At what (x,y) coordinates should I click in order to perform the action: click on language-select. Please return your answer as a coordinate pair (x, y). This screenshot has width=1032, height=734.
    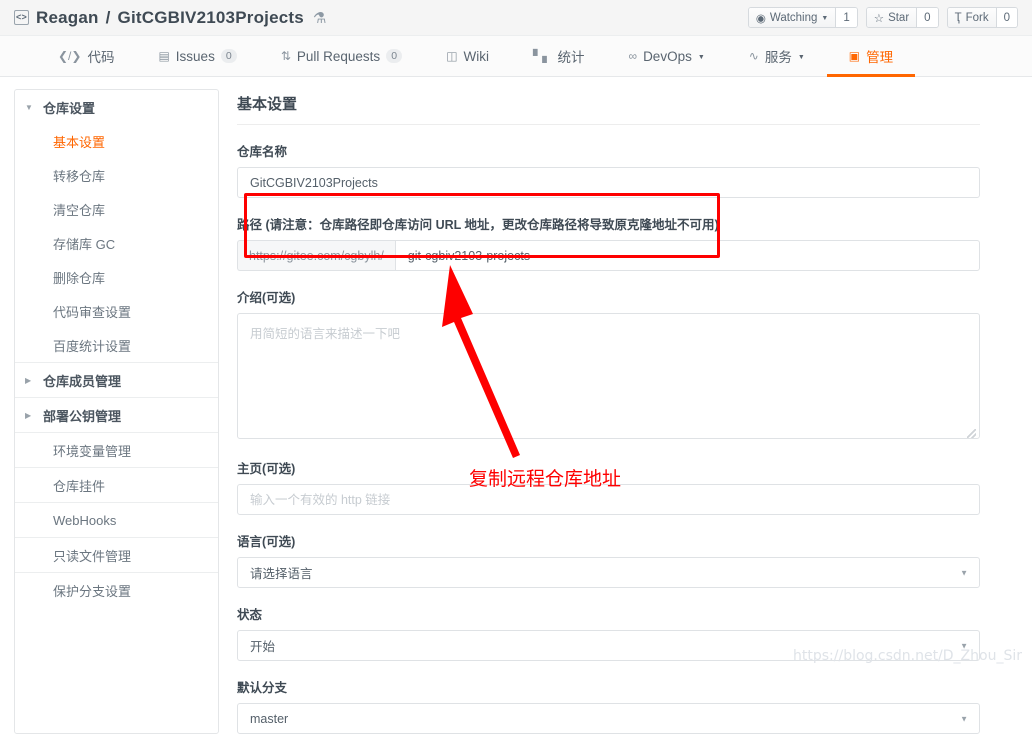
    Looking at the image, I should click on (608, 572).